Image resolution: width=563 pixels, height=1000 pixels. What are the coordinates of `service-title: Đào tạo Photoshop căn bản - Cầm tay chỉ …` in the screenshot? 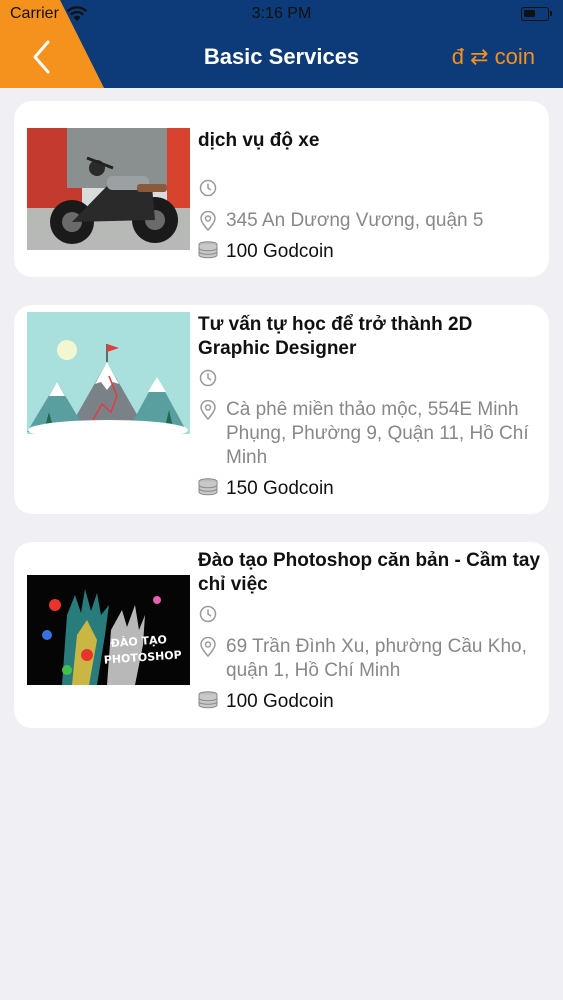 It's located at (369, 572).